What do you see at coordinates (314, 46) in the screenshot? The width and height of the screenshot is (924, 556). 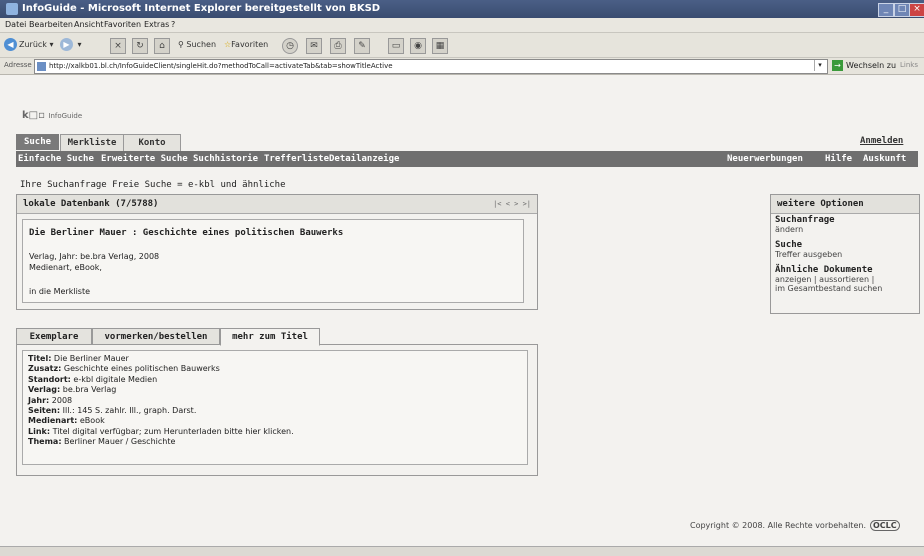 I see `mail-icon: ✉` at bounding box center [314, 46].